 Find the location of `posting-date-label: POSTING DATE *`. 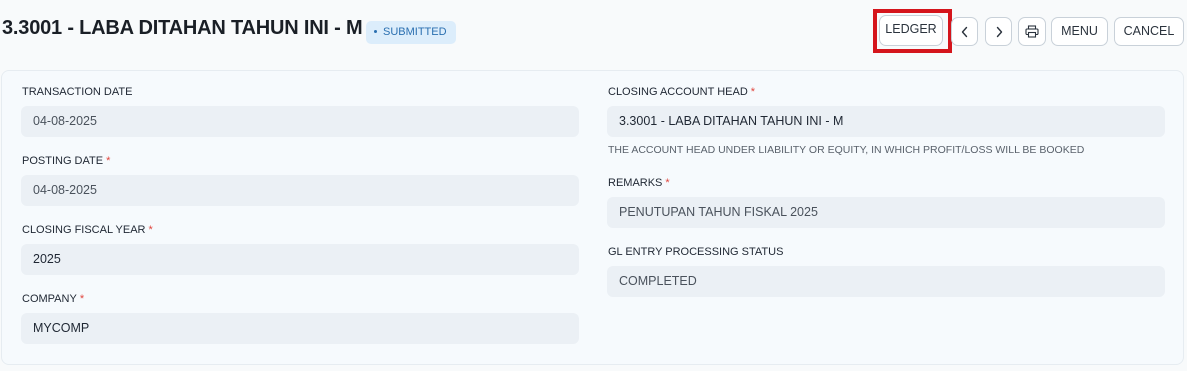

posting-date-label: POSTING DATE * is located at coordinates (66, 161).